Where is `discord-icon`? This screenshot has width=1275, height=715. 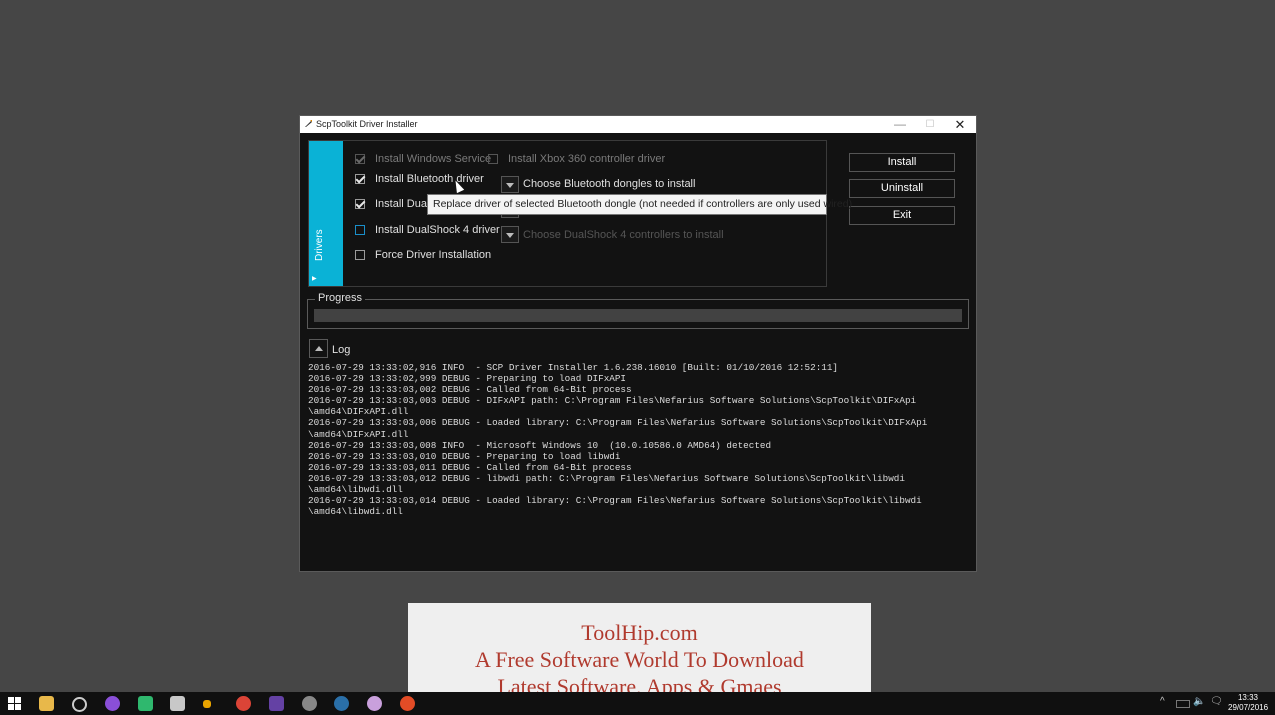
discord-icon is located at coordinates (374, 703).